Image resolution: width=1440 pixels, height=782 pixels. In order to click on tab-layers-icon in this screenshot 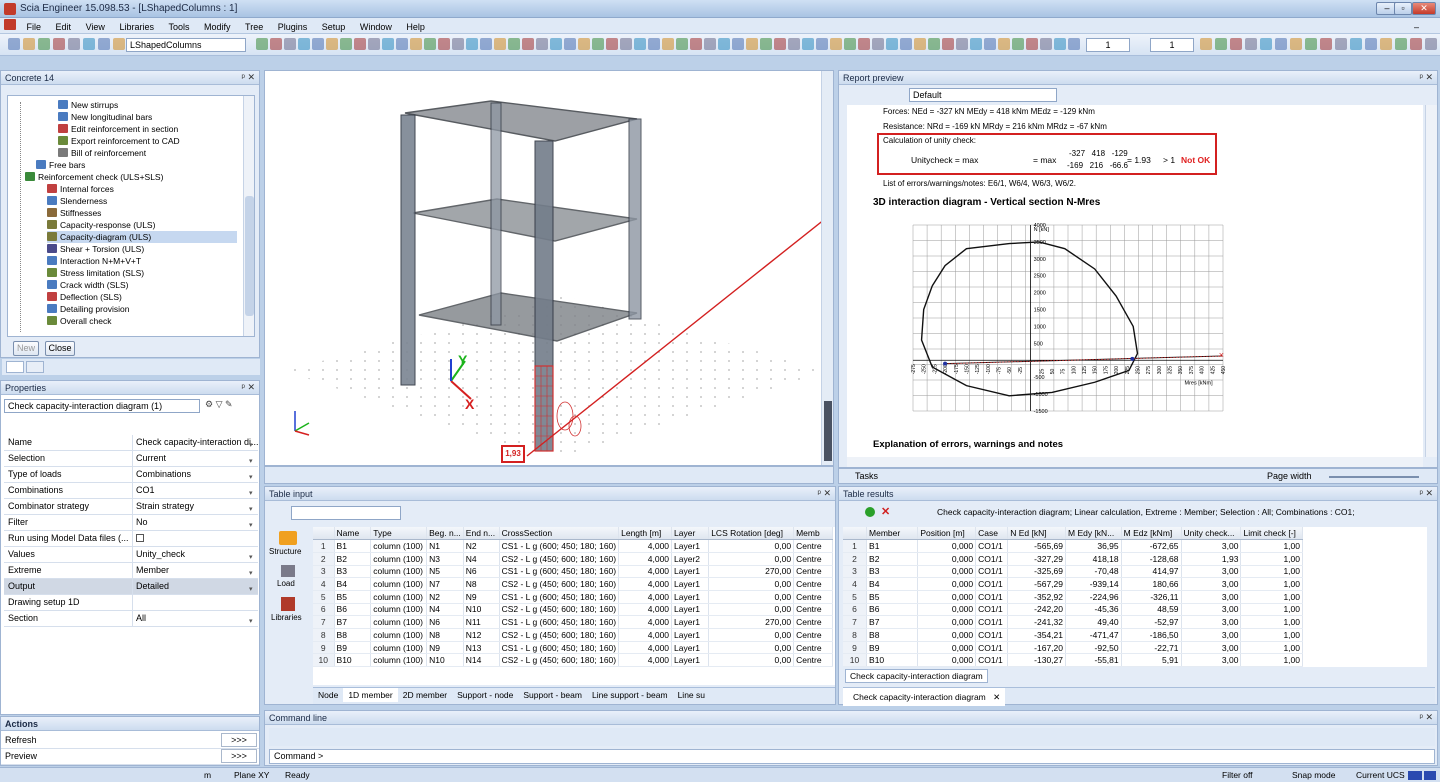, I will do `click(35, 367)`.